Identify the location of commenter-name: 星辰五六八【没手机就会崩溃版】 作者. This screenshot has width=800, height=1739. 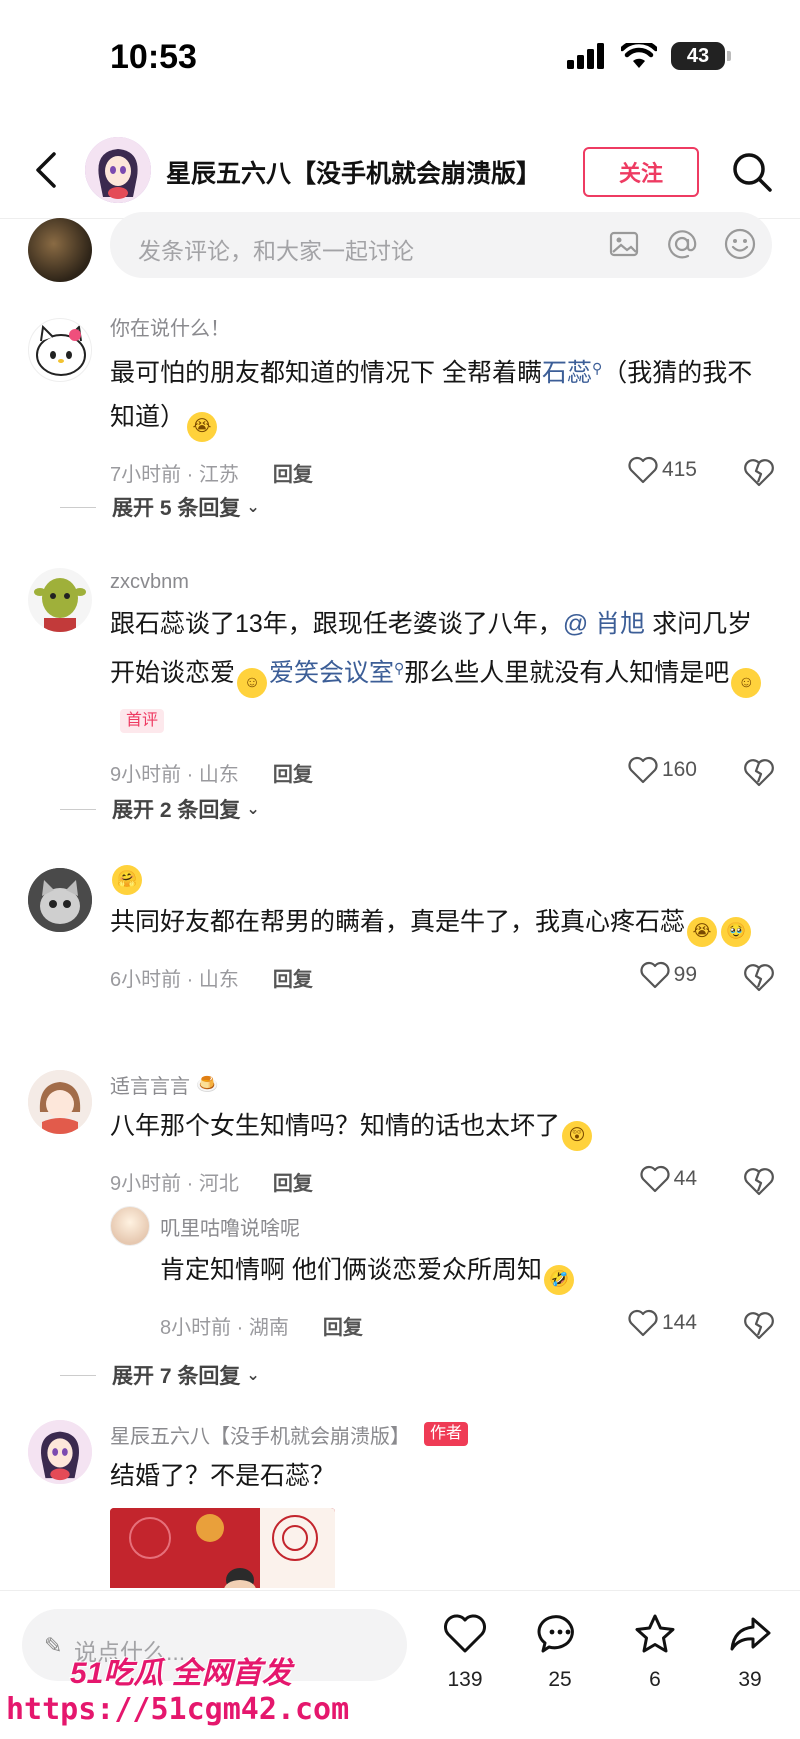
(442, 1434).